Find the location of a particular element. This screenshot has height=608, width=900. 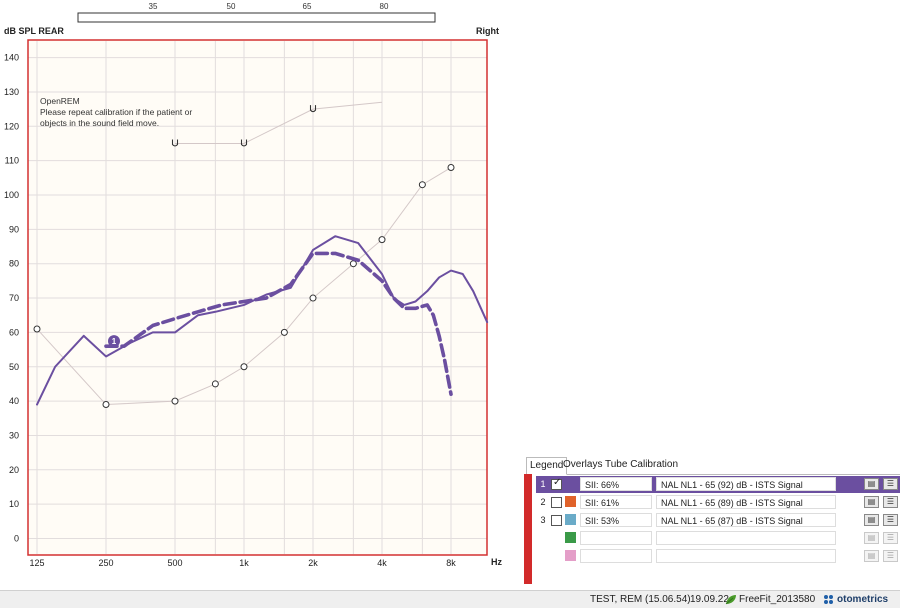

x-tick-label: 1k is located at coordinates (244, 563).